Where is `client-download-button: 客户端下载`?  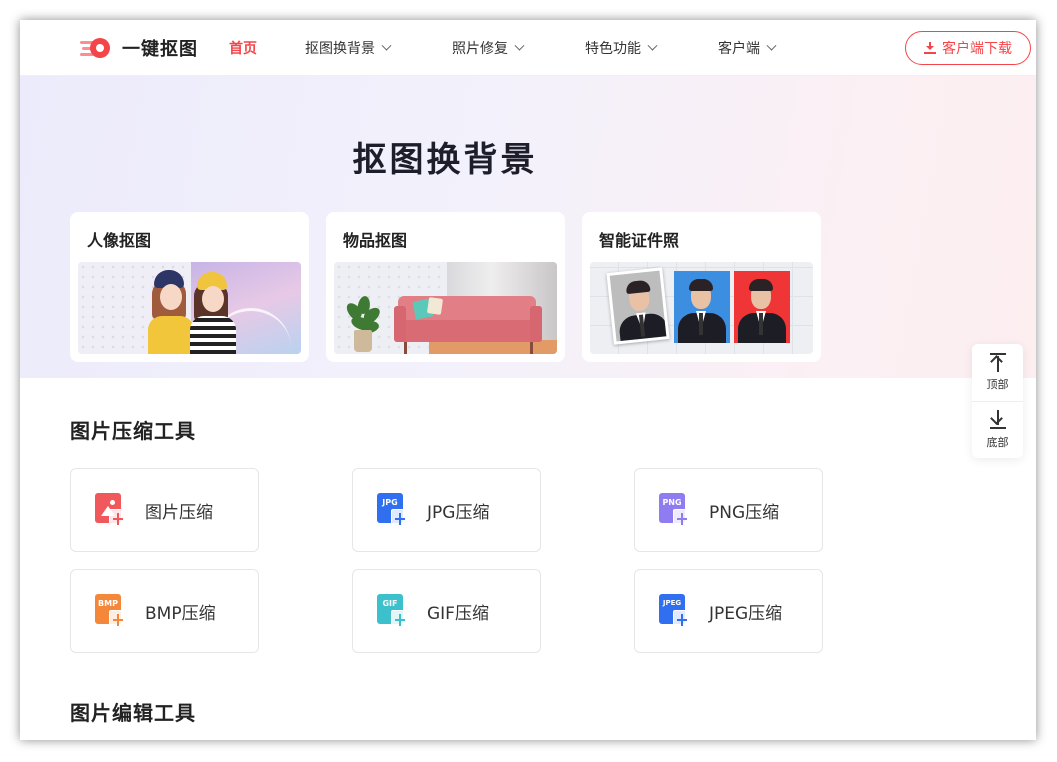
client-download-button: 客户端下载 is located at coordinates (968, 48).